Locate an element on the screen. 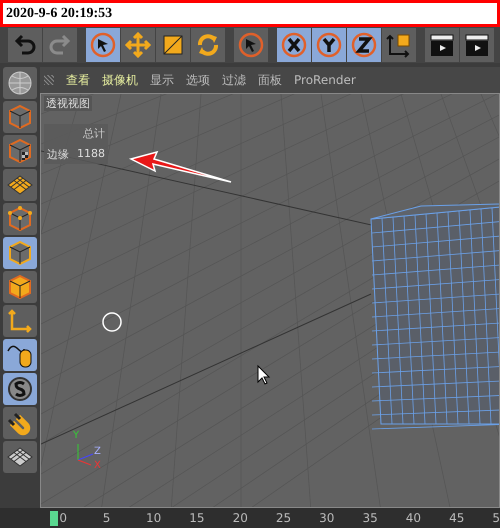  textured-cube-icon is located at coordinates (20, 151).